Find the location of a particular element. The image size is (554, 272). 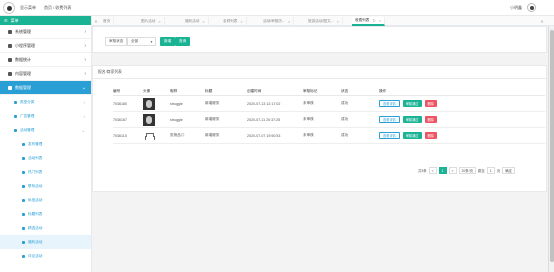

scrollbar-thumb is located at coordinates (552, 146).